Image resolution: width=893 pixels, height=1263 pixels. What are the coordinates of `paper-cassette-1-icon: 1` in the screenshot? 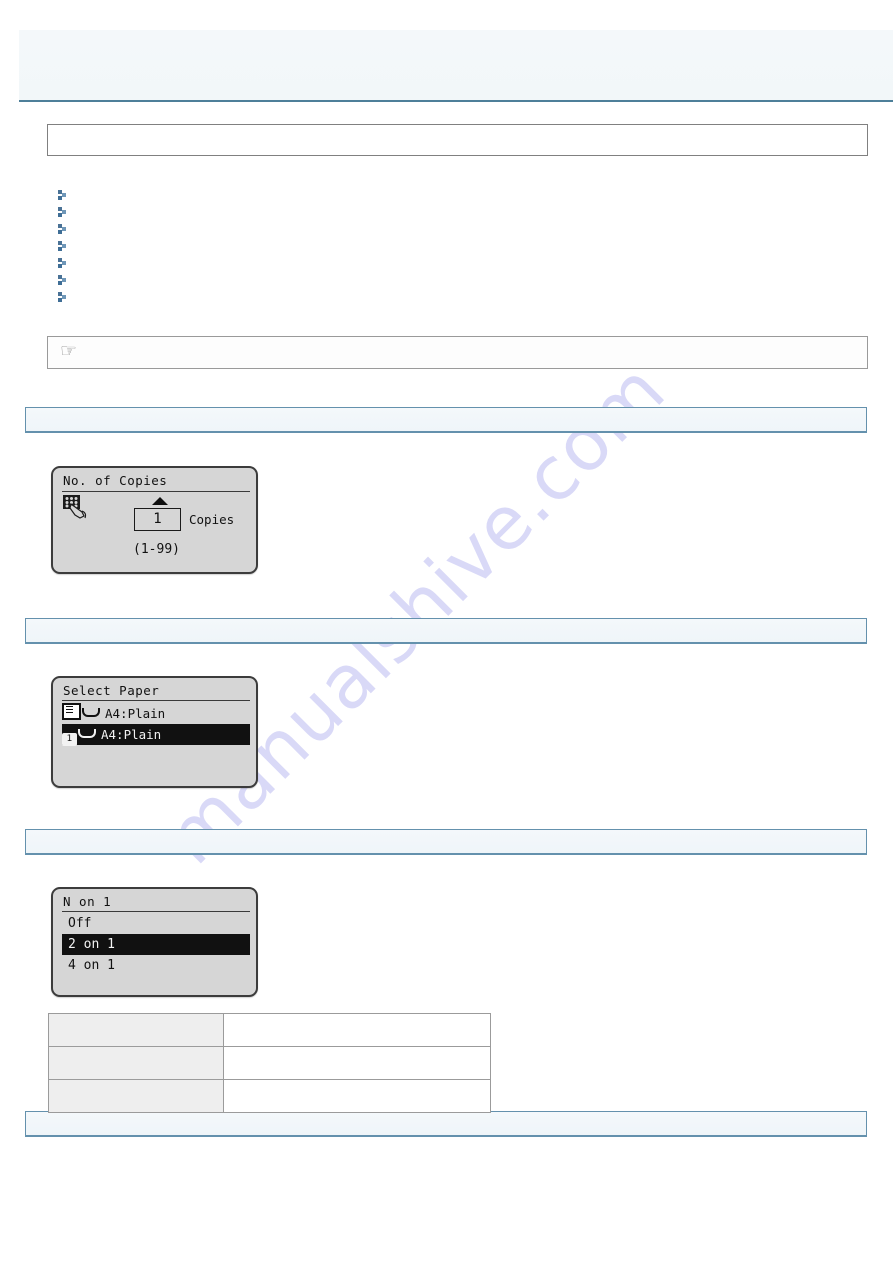 It's located at (69, 739).